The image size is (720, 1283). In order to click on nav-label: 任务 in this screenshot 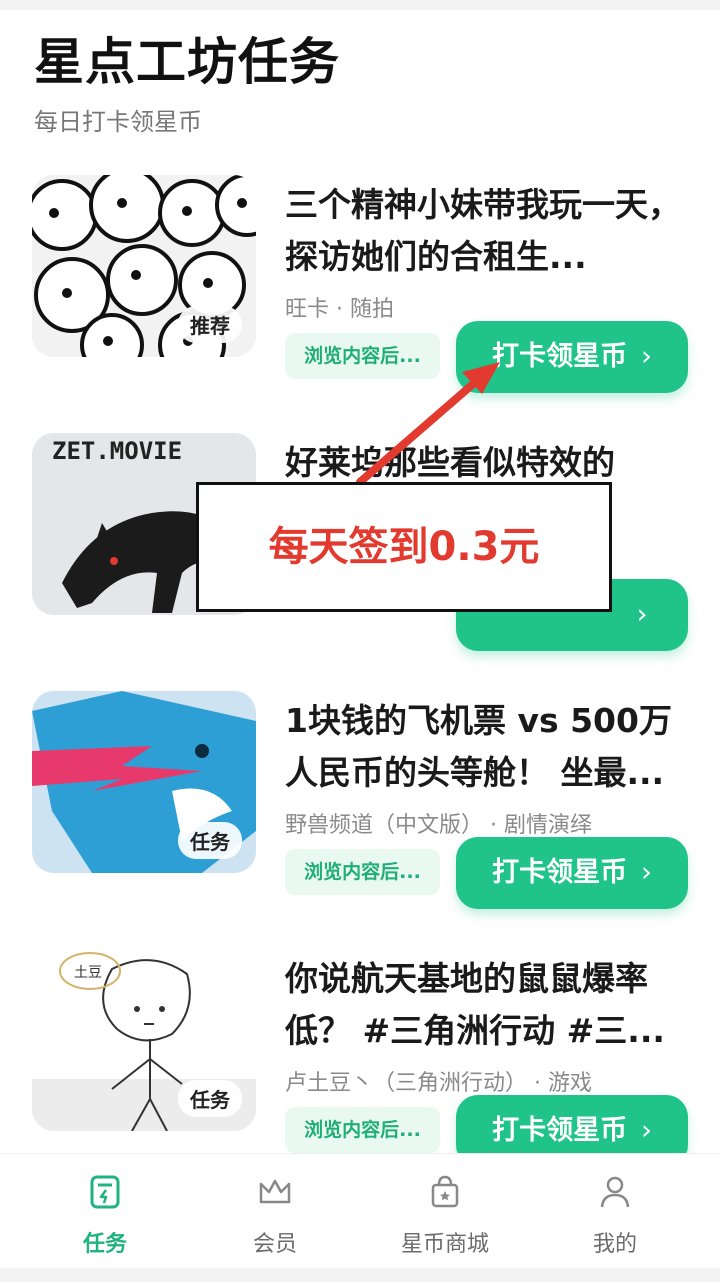, I will do `click(104, 1244)`.